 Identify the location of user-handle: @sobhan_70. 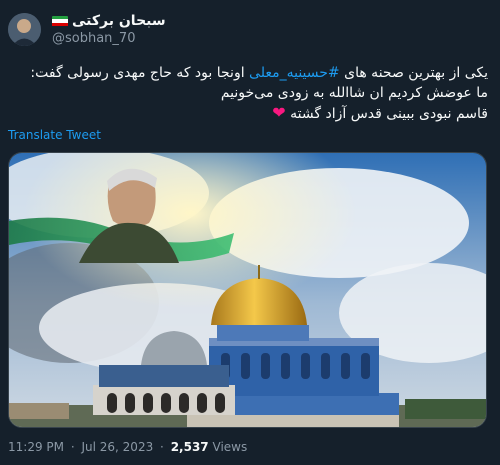
(93, 38).